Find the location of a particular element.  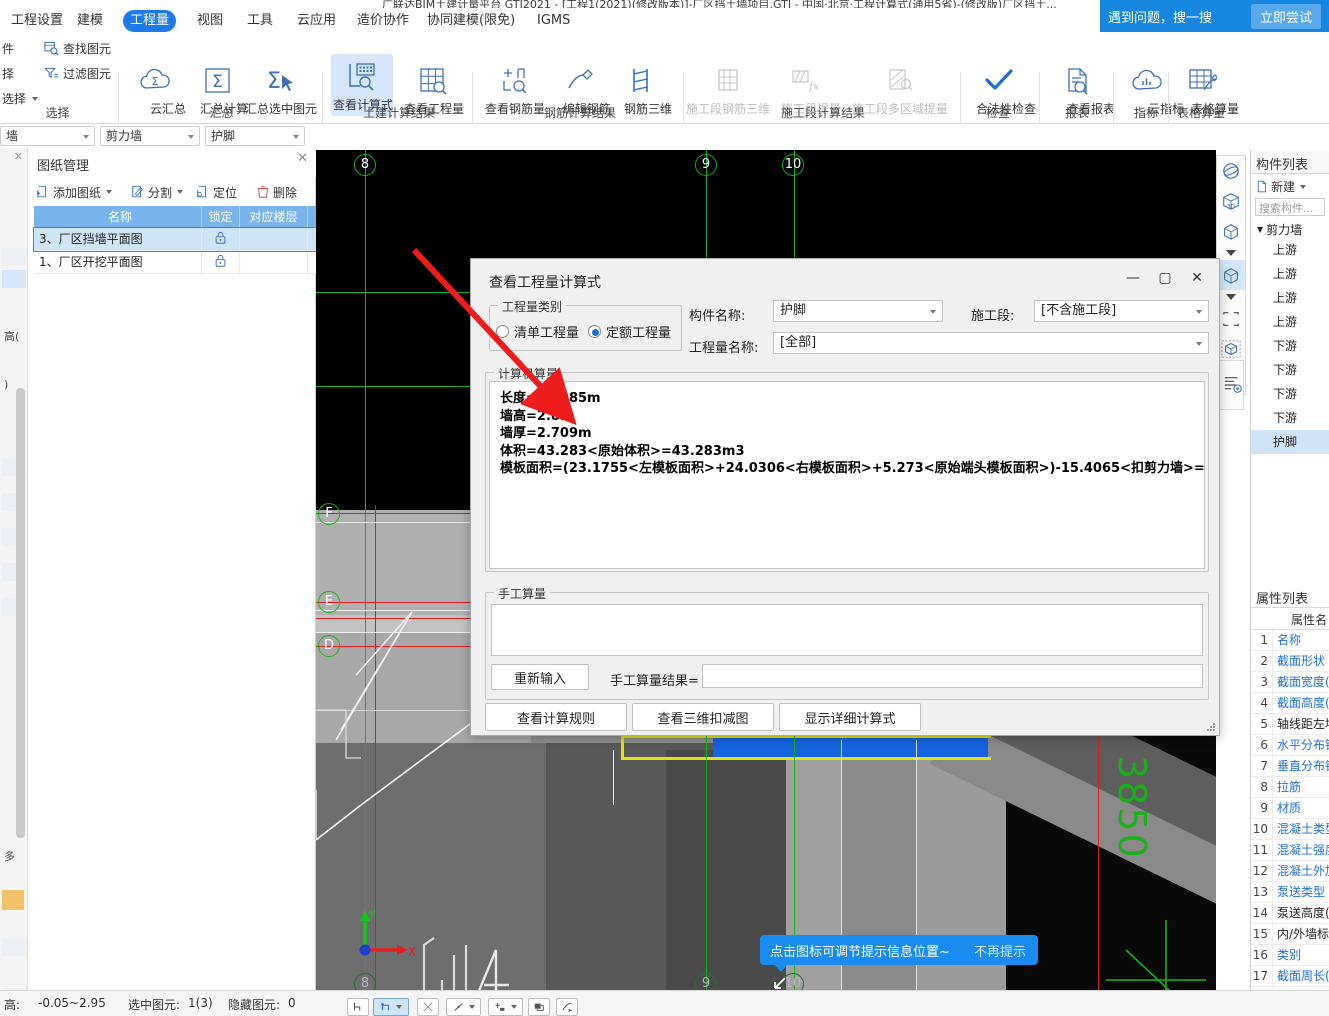

table-row: 11 混凝土强度 is located at coordinates (1290, 850).